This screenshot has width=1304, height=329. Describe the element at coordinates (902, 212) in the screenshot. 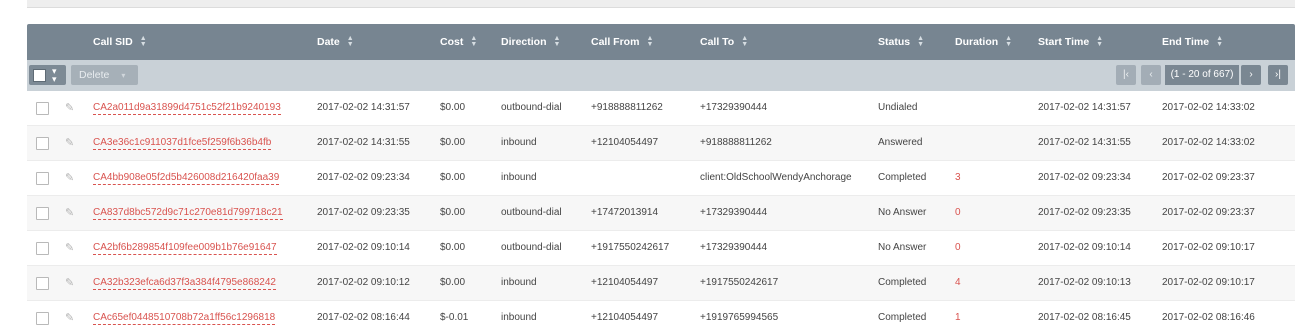

I see `cell-status: No Answer` at that location.